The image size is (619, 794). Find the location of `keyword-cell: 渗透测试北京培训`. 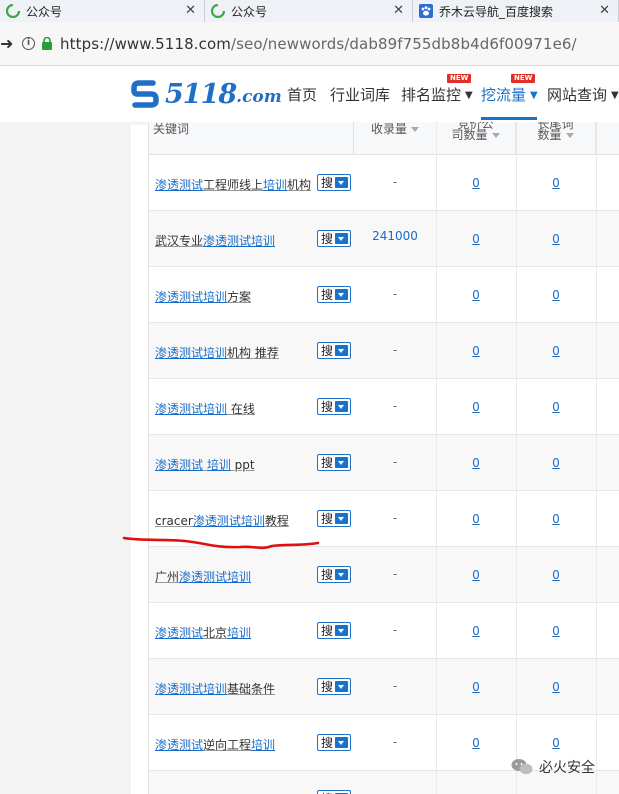

keyword-cell: 渗透测试北京培训 is located at coordinates (203, 632).